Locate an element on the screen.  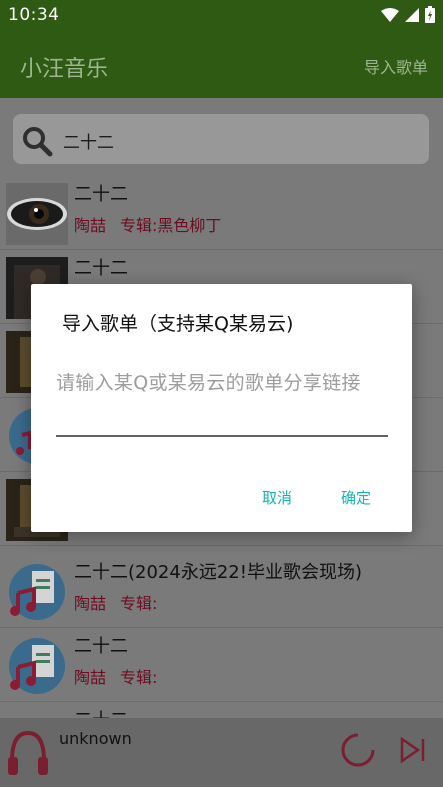
signal-icon is located at coordinates (412, 14).